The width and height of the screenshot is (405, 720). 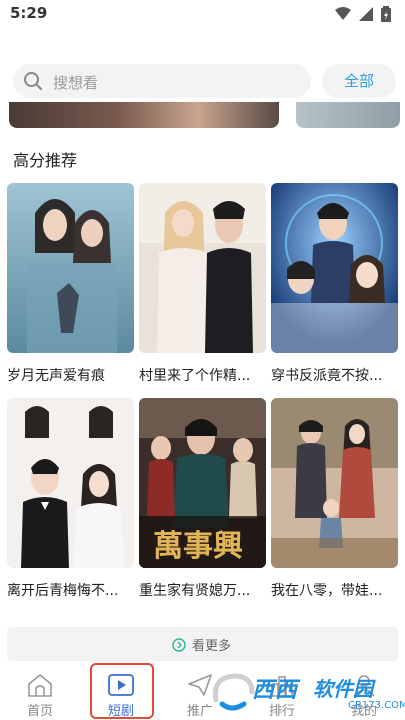 I want to click on watermark-text-2: 软件园, so click(x=343, y=689).